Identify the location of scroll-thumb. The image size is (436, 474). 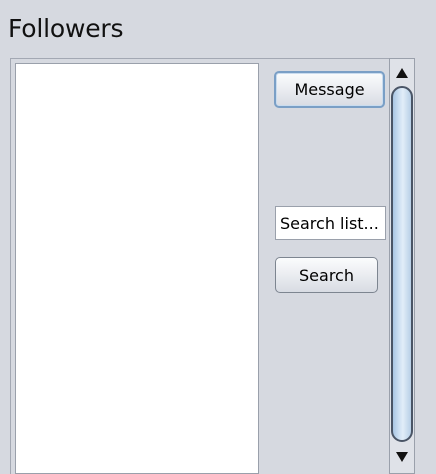
(402, 264).